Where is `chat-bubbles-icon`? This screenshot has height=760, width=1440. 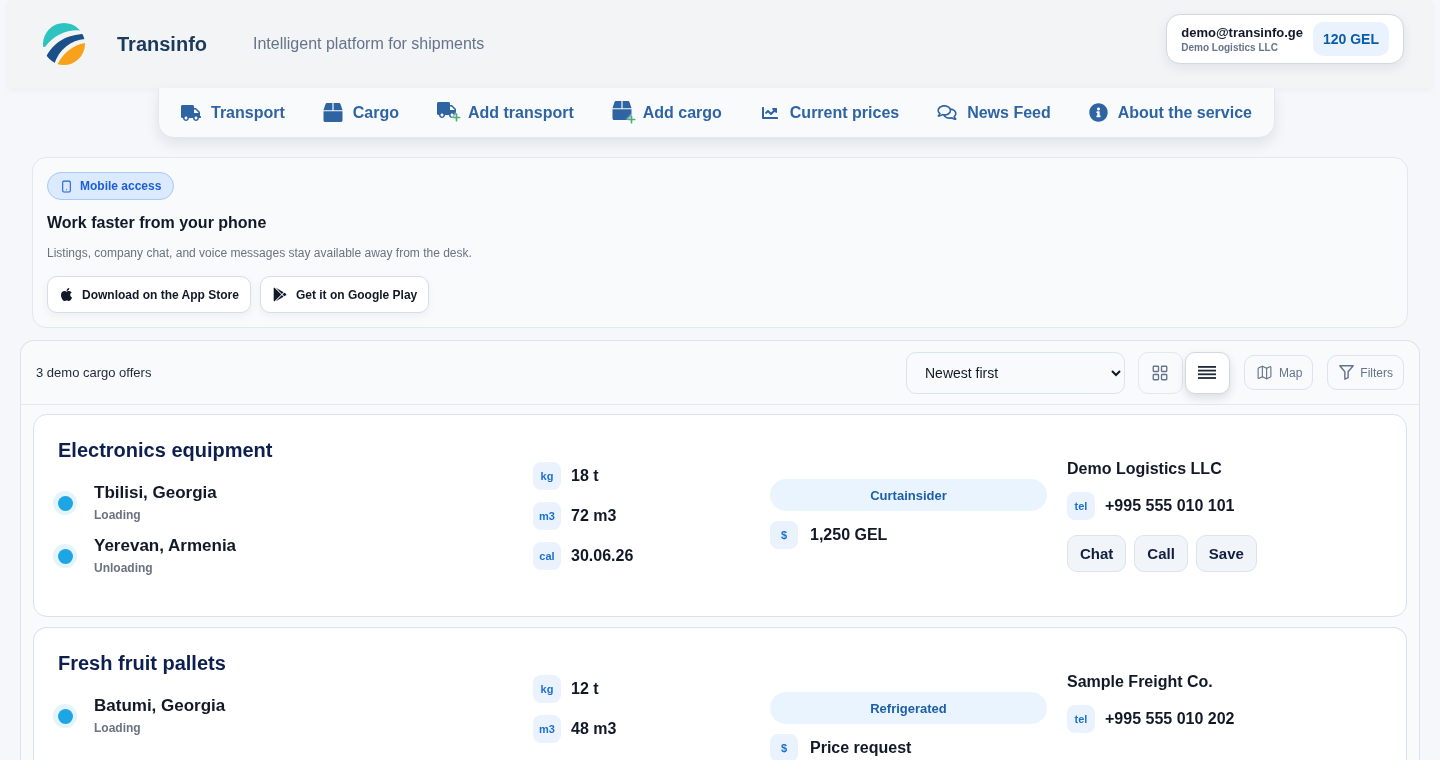 chat-bubbles-icon is located at coordinates (947, 112).